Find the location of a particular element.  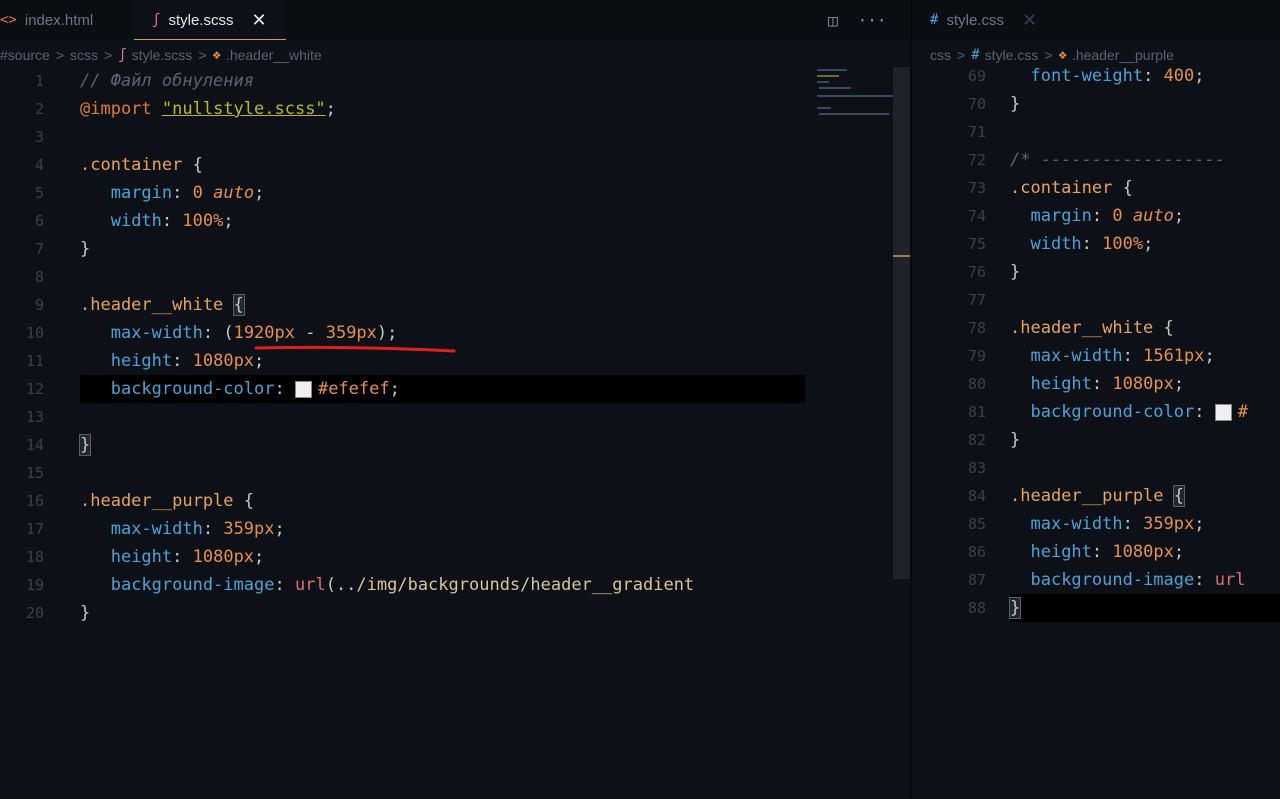

split-editor-icon: ◫ is located at coordinates (833, 20).